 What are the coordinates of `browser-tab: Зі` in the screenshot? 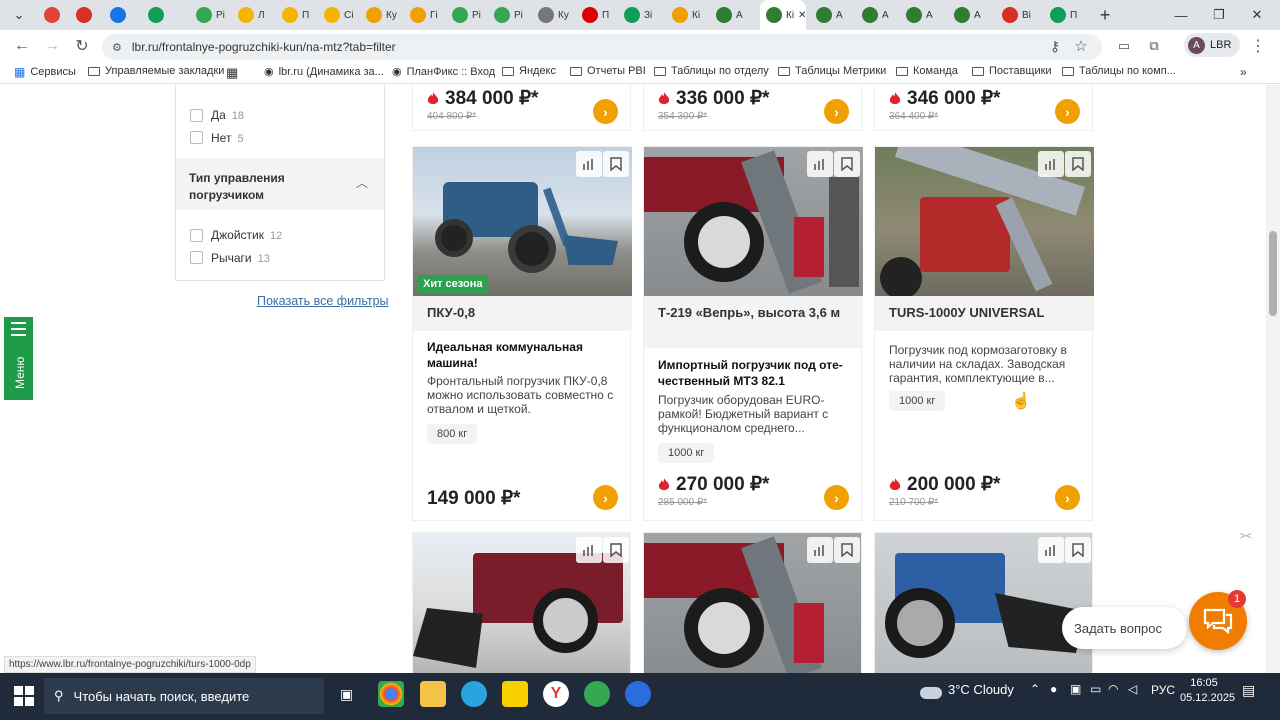 It's located at (642, 15).